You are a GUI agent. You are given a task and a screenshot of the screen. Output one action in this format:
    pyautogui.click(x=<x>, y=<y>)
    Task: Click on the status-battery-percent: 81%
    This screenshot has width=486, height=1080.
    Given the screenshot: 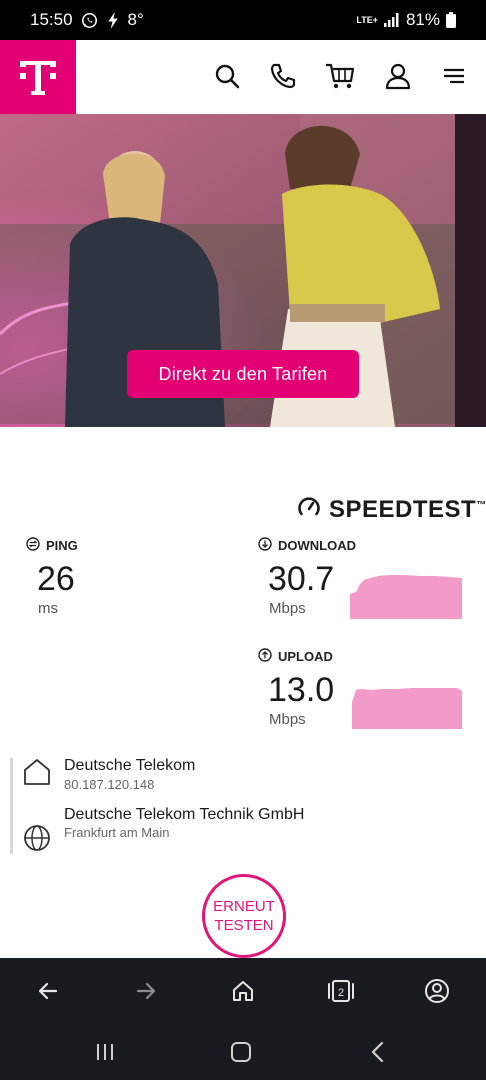 What is the action you would take?
    pyautogui.click(x=422, y=19)
    